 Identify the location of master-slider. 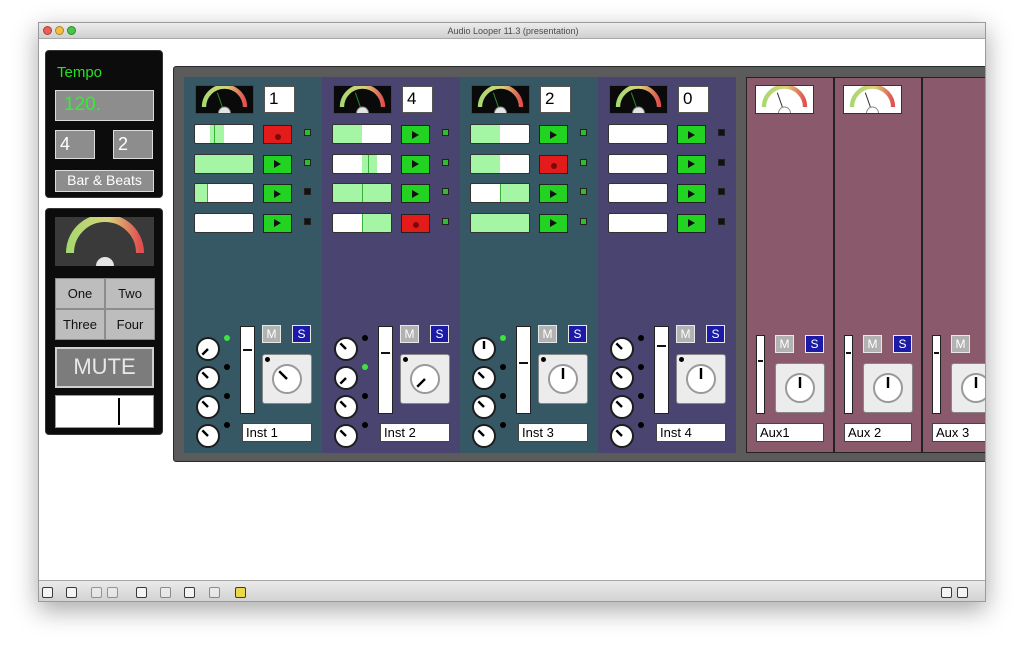
(104, 411).